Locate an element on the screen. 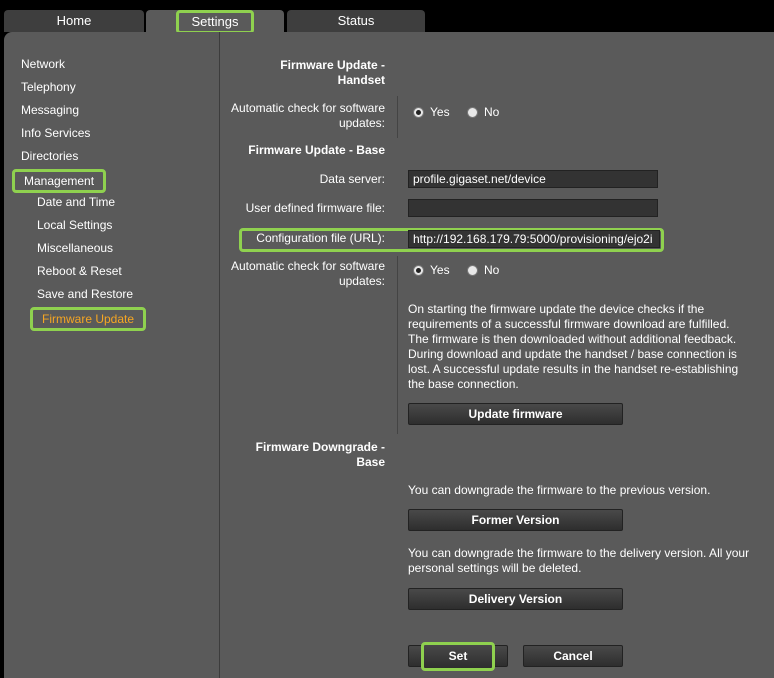 The image size is (774, 678). sidebar-item-save-restore: Save and Restore is located at coordinates (85, 294).